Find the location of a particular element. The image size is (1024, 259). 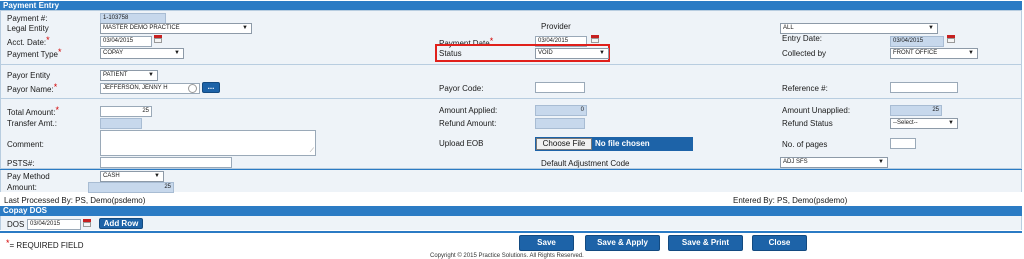

reference-label: Reference #: is located at coordinates (805, 88).